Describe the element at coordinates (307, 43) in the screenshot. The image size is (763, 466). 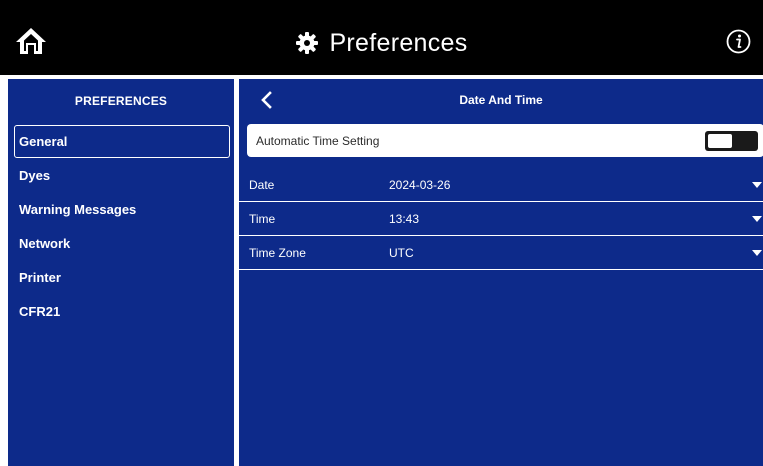
I see `gear-icon` at that location.